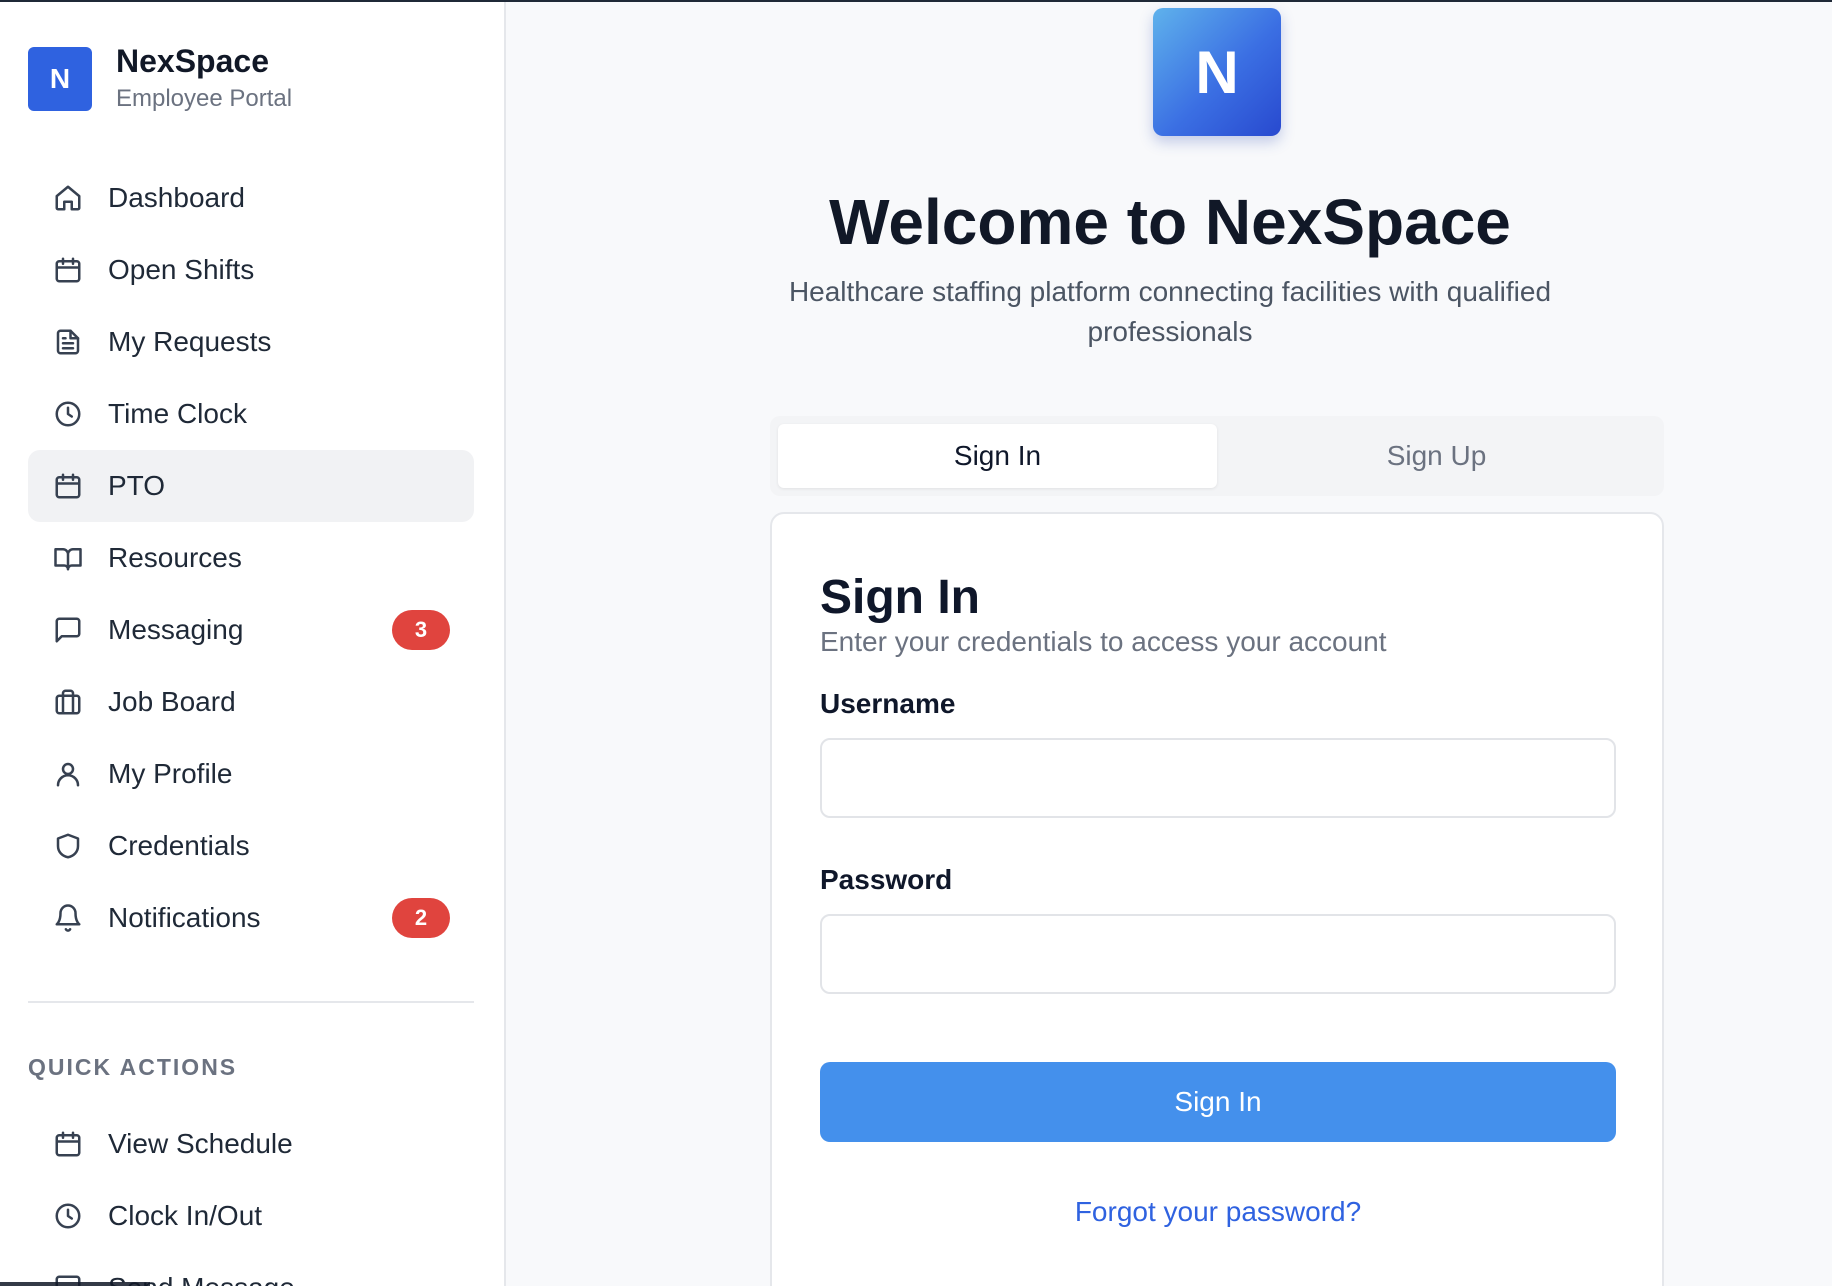  I want to click on quick-action-clock-in-out: Clock In/Out, so click(251, 1216).